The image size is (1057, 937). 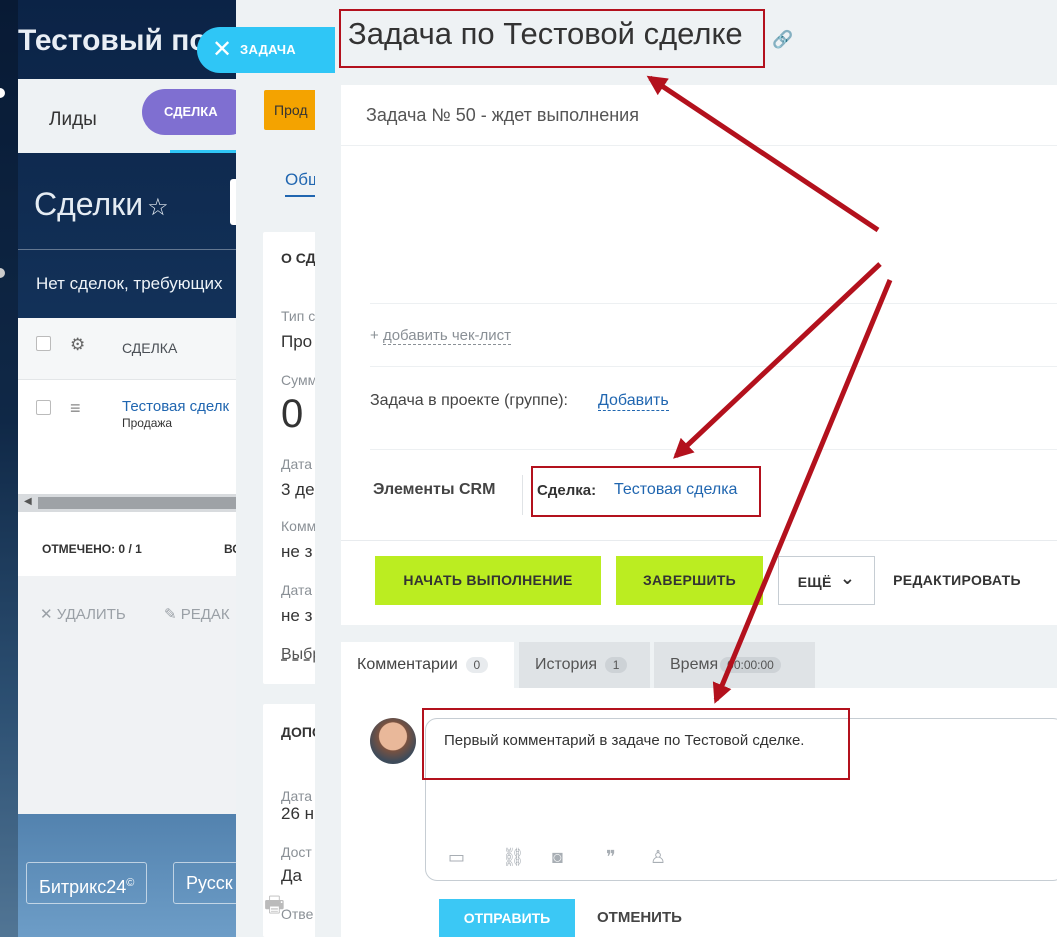 What do you see at coordinates (694, 664) in the screenshot?
I see `tab-time-label: Время` at bounding box center [694, 664].